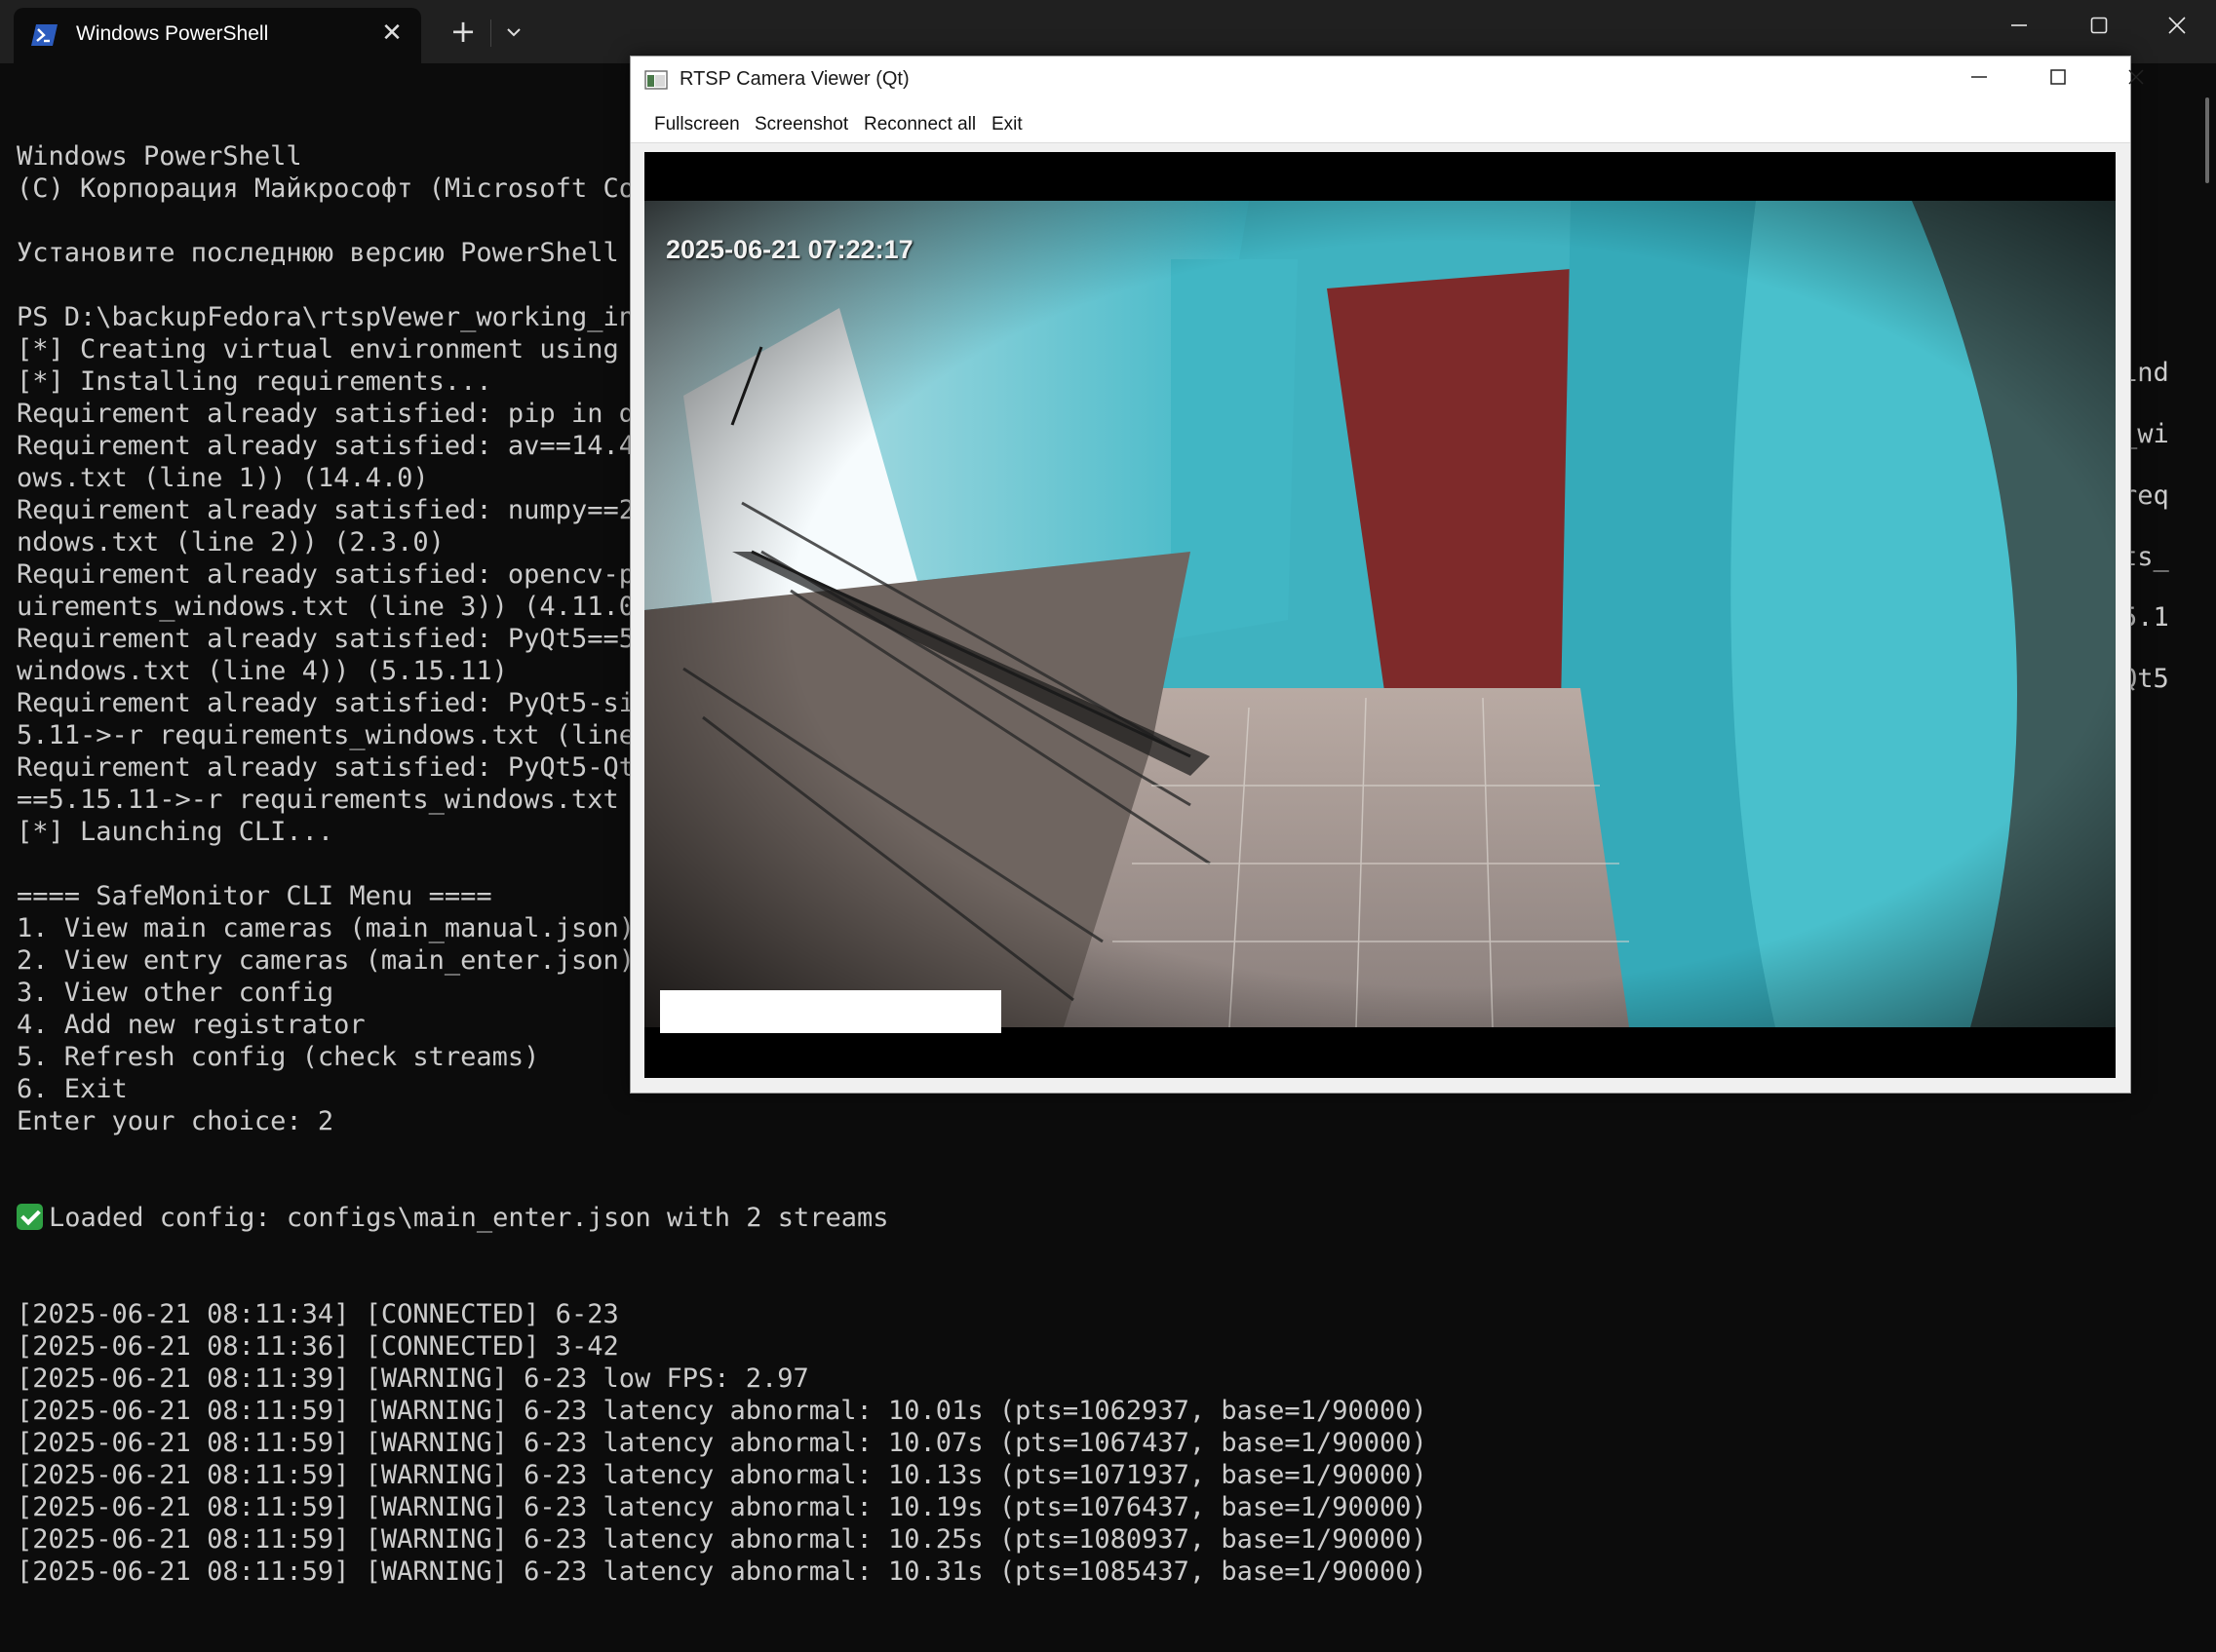 This screenshot has width=2216, height=1652. I want to click on tab-windows-powershell: Windows PowerShell ✕, so click(217, 35).